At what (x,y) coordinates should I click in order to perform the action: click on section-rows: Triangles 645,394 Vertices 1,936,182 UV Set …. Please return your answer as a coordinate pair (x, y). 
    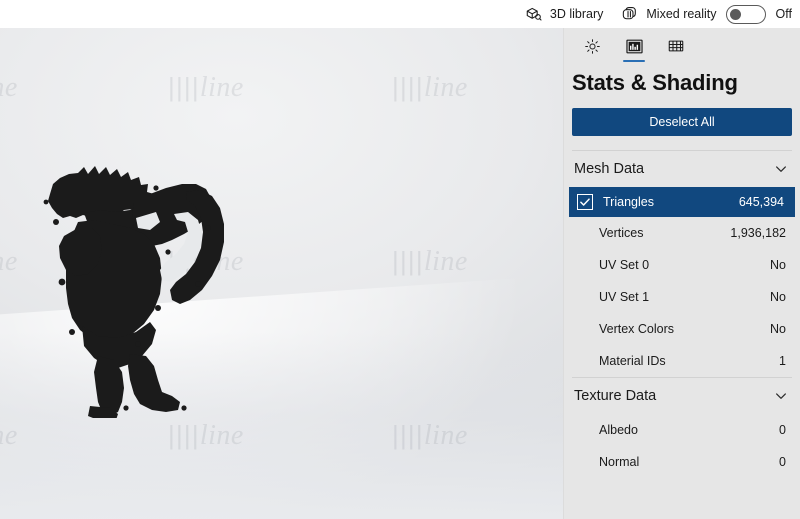
    Looking at the image, I should click on (682, 282).